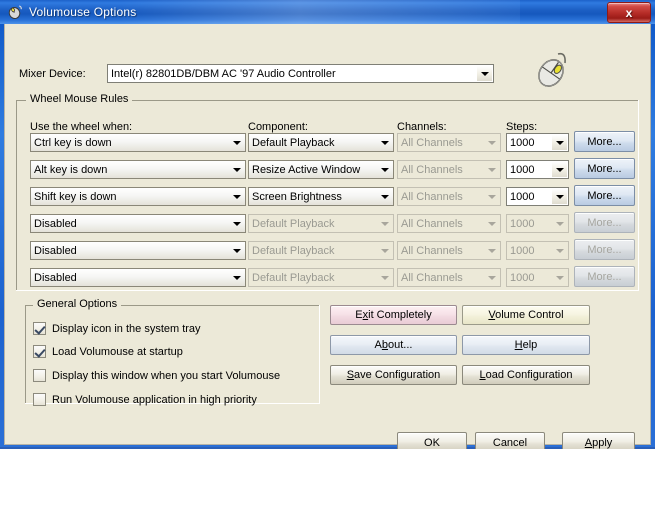 This screenshot has width=655, height=512. I want to click on apply-label: Apply, so click(598, 442).